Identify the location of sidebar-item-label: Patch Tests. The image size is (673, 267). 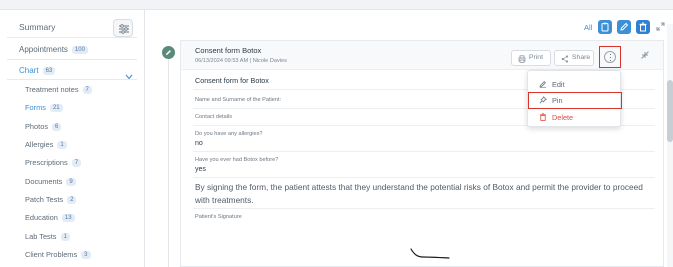
(44, 199).